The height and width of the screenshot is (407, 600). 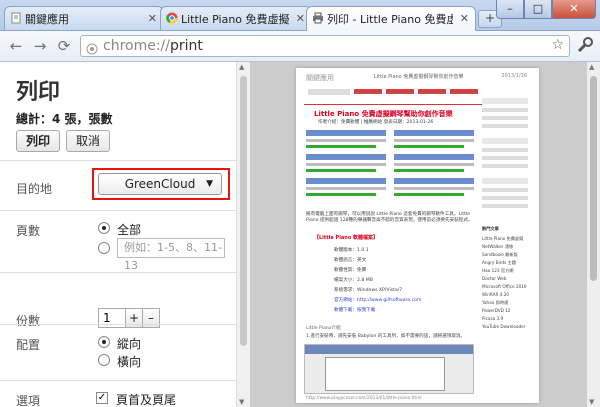 What do you see at coordinates (323, 328) in the screenshot?
I see `preview-section-title: Little Piano介紹` at bounding box center [323, 328].